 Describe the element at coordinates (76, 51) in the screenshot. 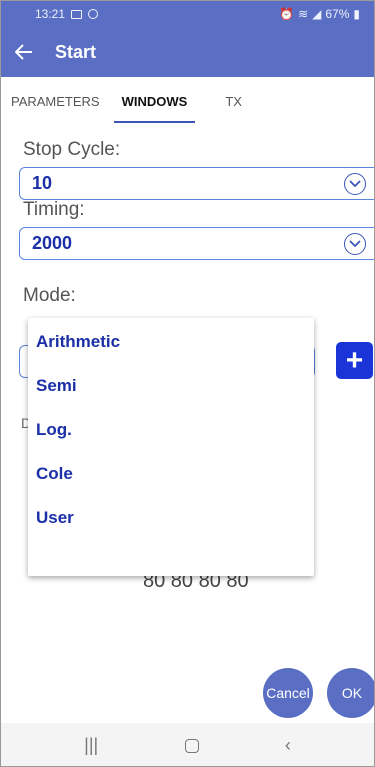

I see `page-title: Start` at that location.